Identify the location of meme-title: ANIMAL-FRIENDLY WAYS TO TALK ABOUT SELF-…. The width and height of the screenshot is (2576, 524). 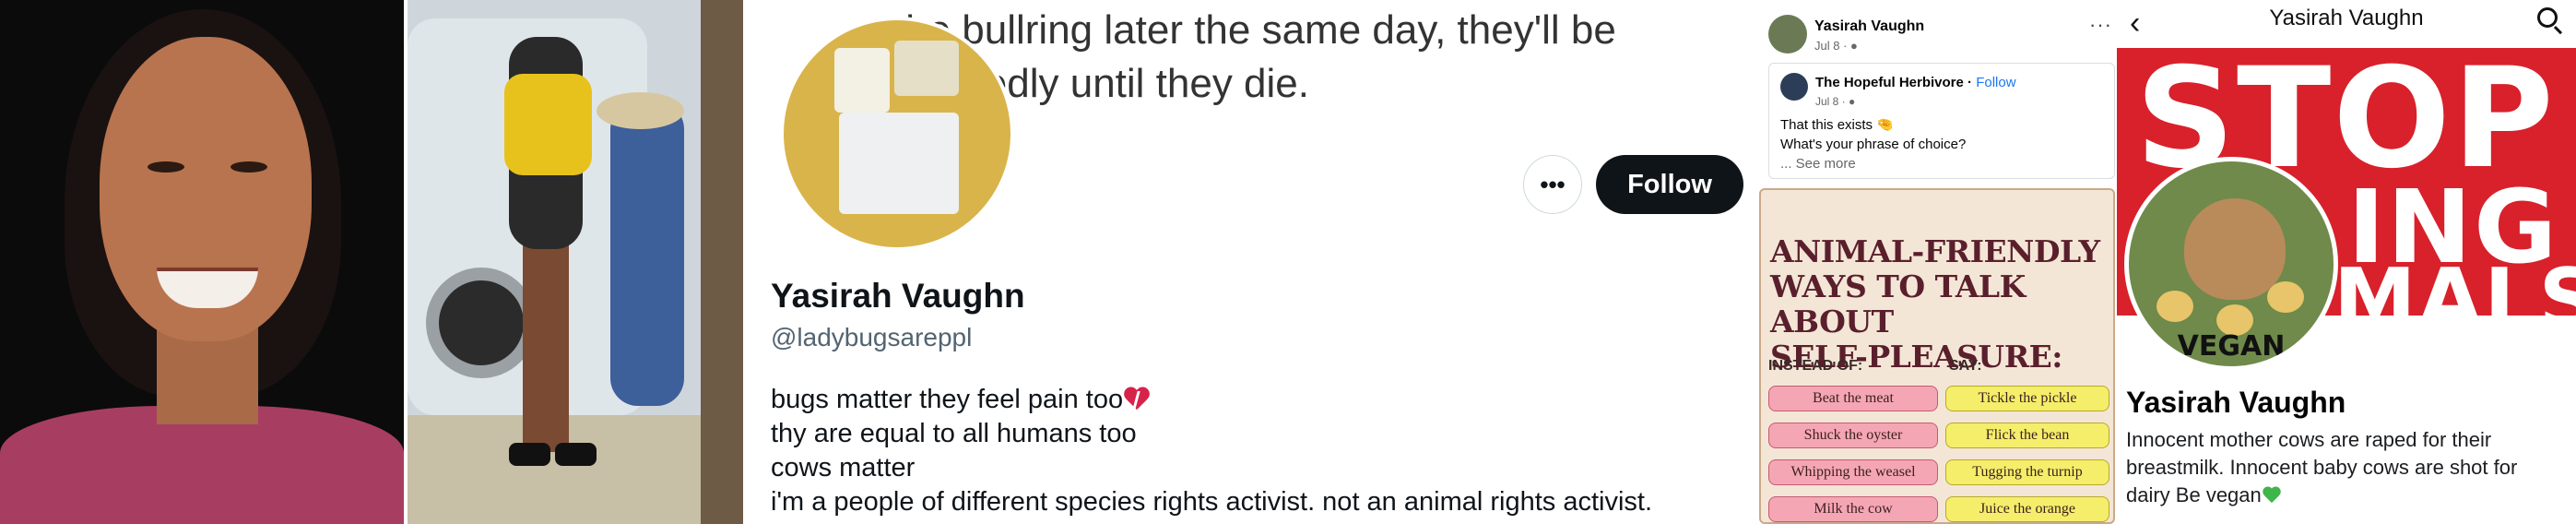
(1941, 304).